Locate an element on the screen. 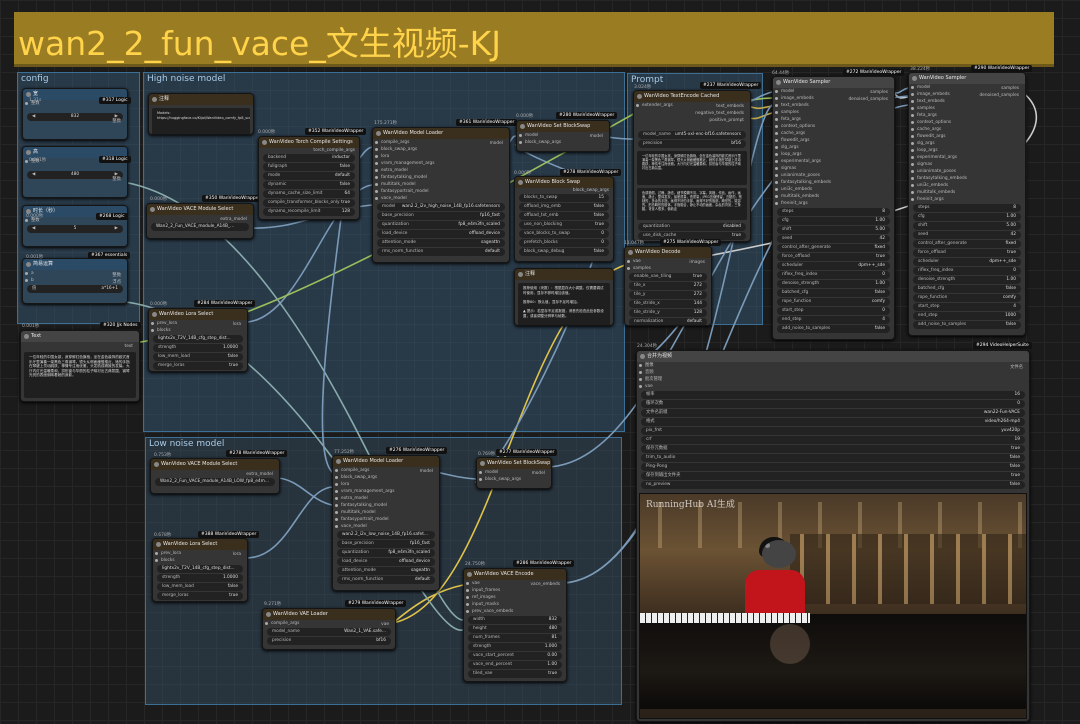 This screenshot has width=1080, height=724. port-input-frames: input_frames is located at coordinates (515, 590).